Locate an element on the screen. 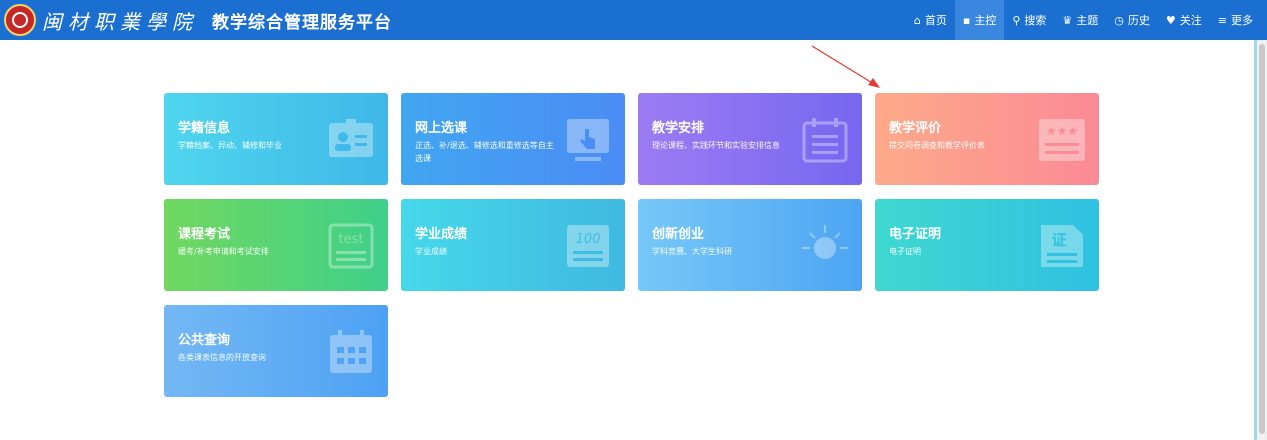 This screenshot has width=1267, height=440. nav-item-label: 主题 is located at coordinates (1087, 20).